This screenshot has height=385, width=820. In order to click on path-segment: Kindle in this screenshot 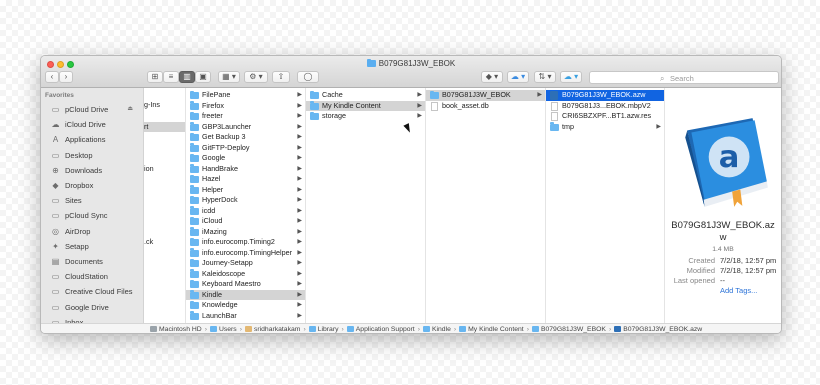, I will do `click(436, 329)`.